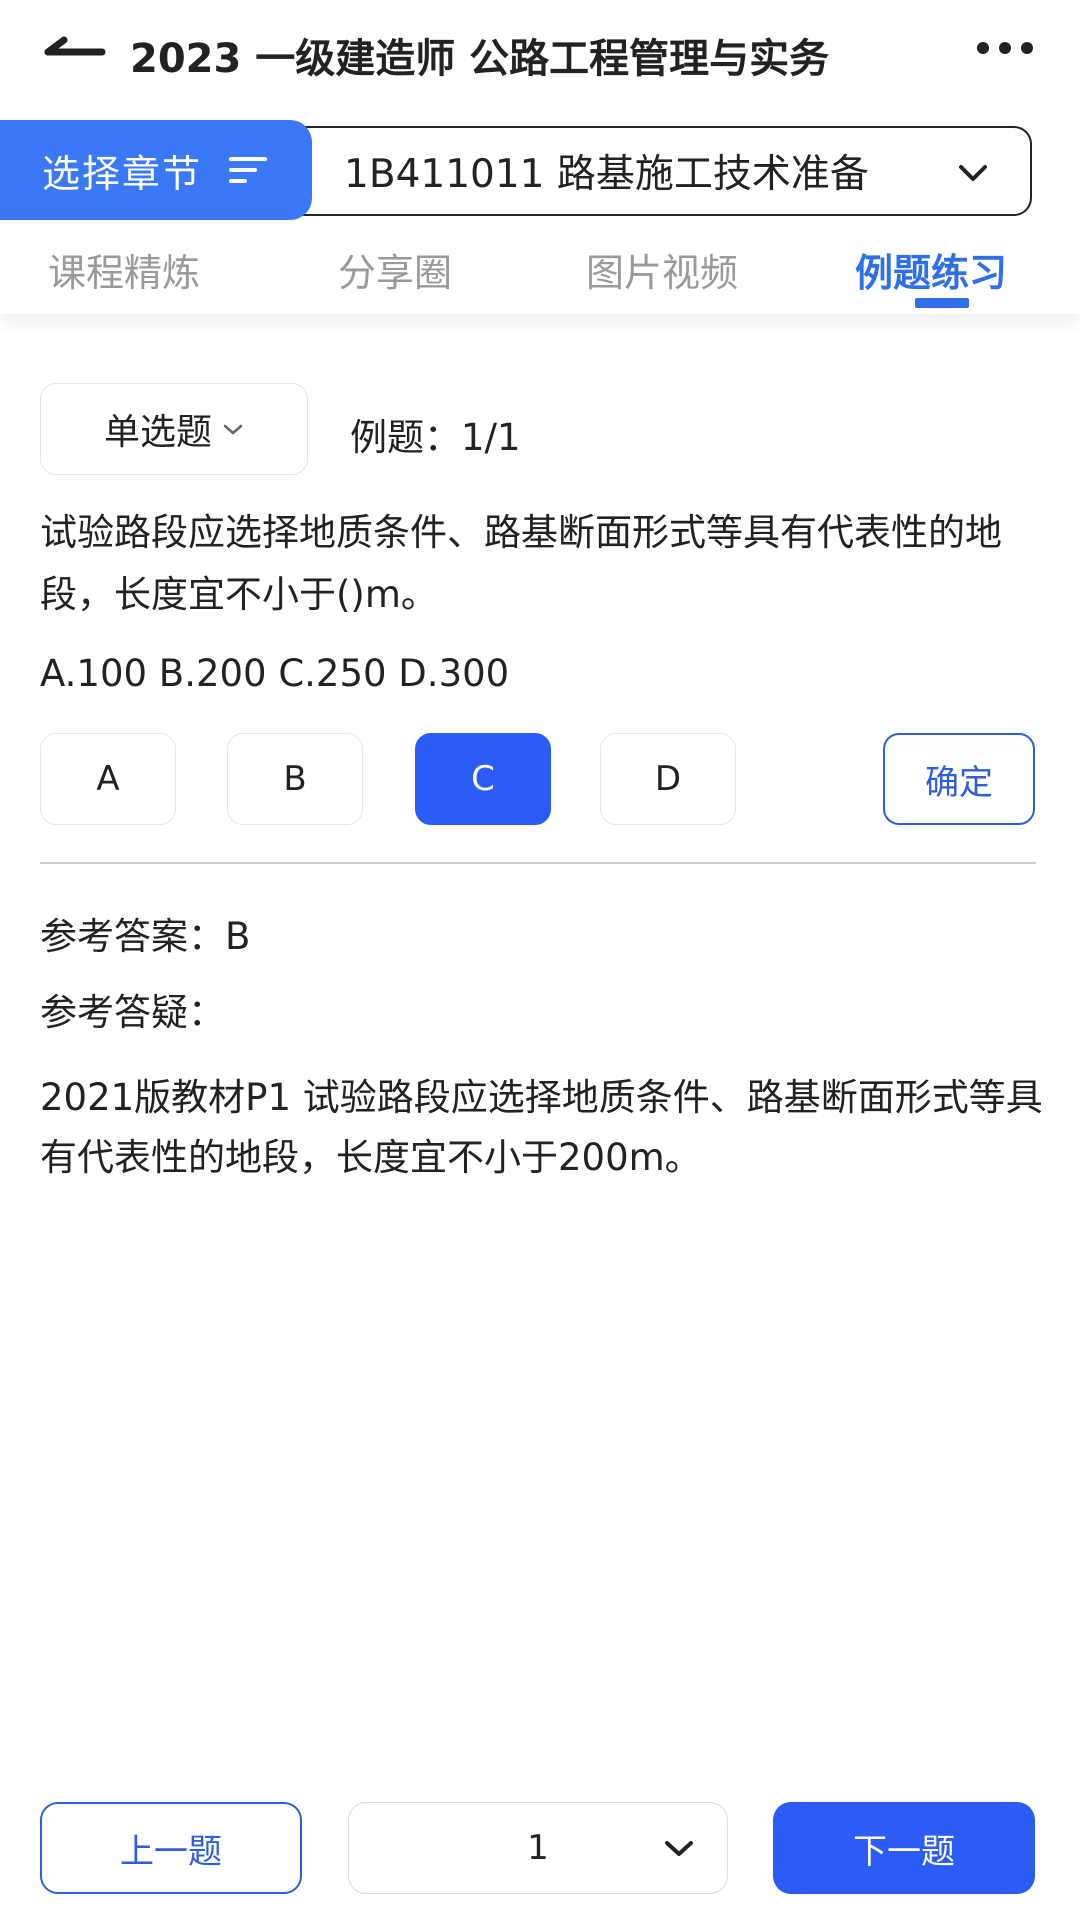 This screenshot has width=1080, height=1920. Describe the element at coordinates (108, 779) in the screenshot. I see `option-a-button: A` at that location.